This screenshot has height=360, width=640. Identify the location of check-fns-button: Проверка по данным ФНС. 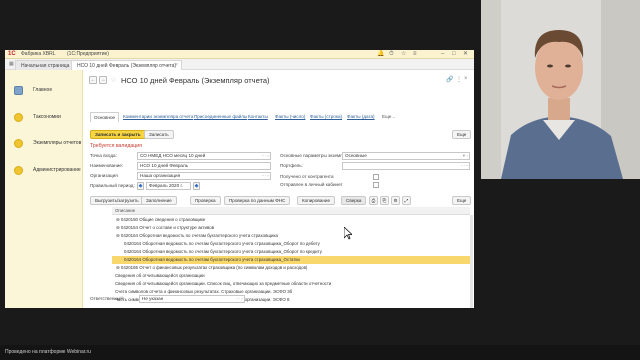
(257, 200).